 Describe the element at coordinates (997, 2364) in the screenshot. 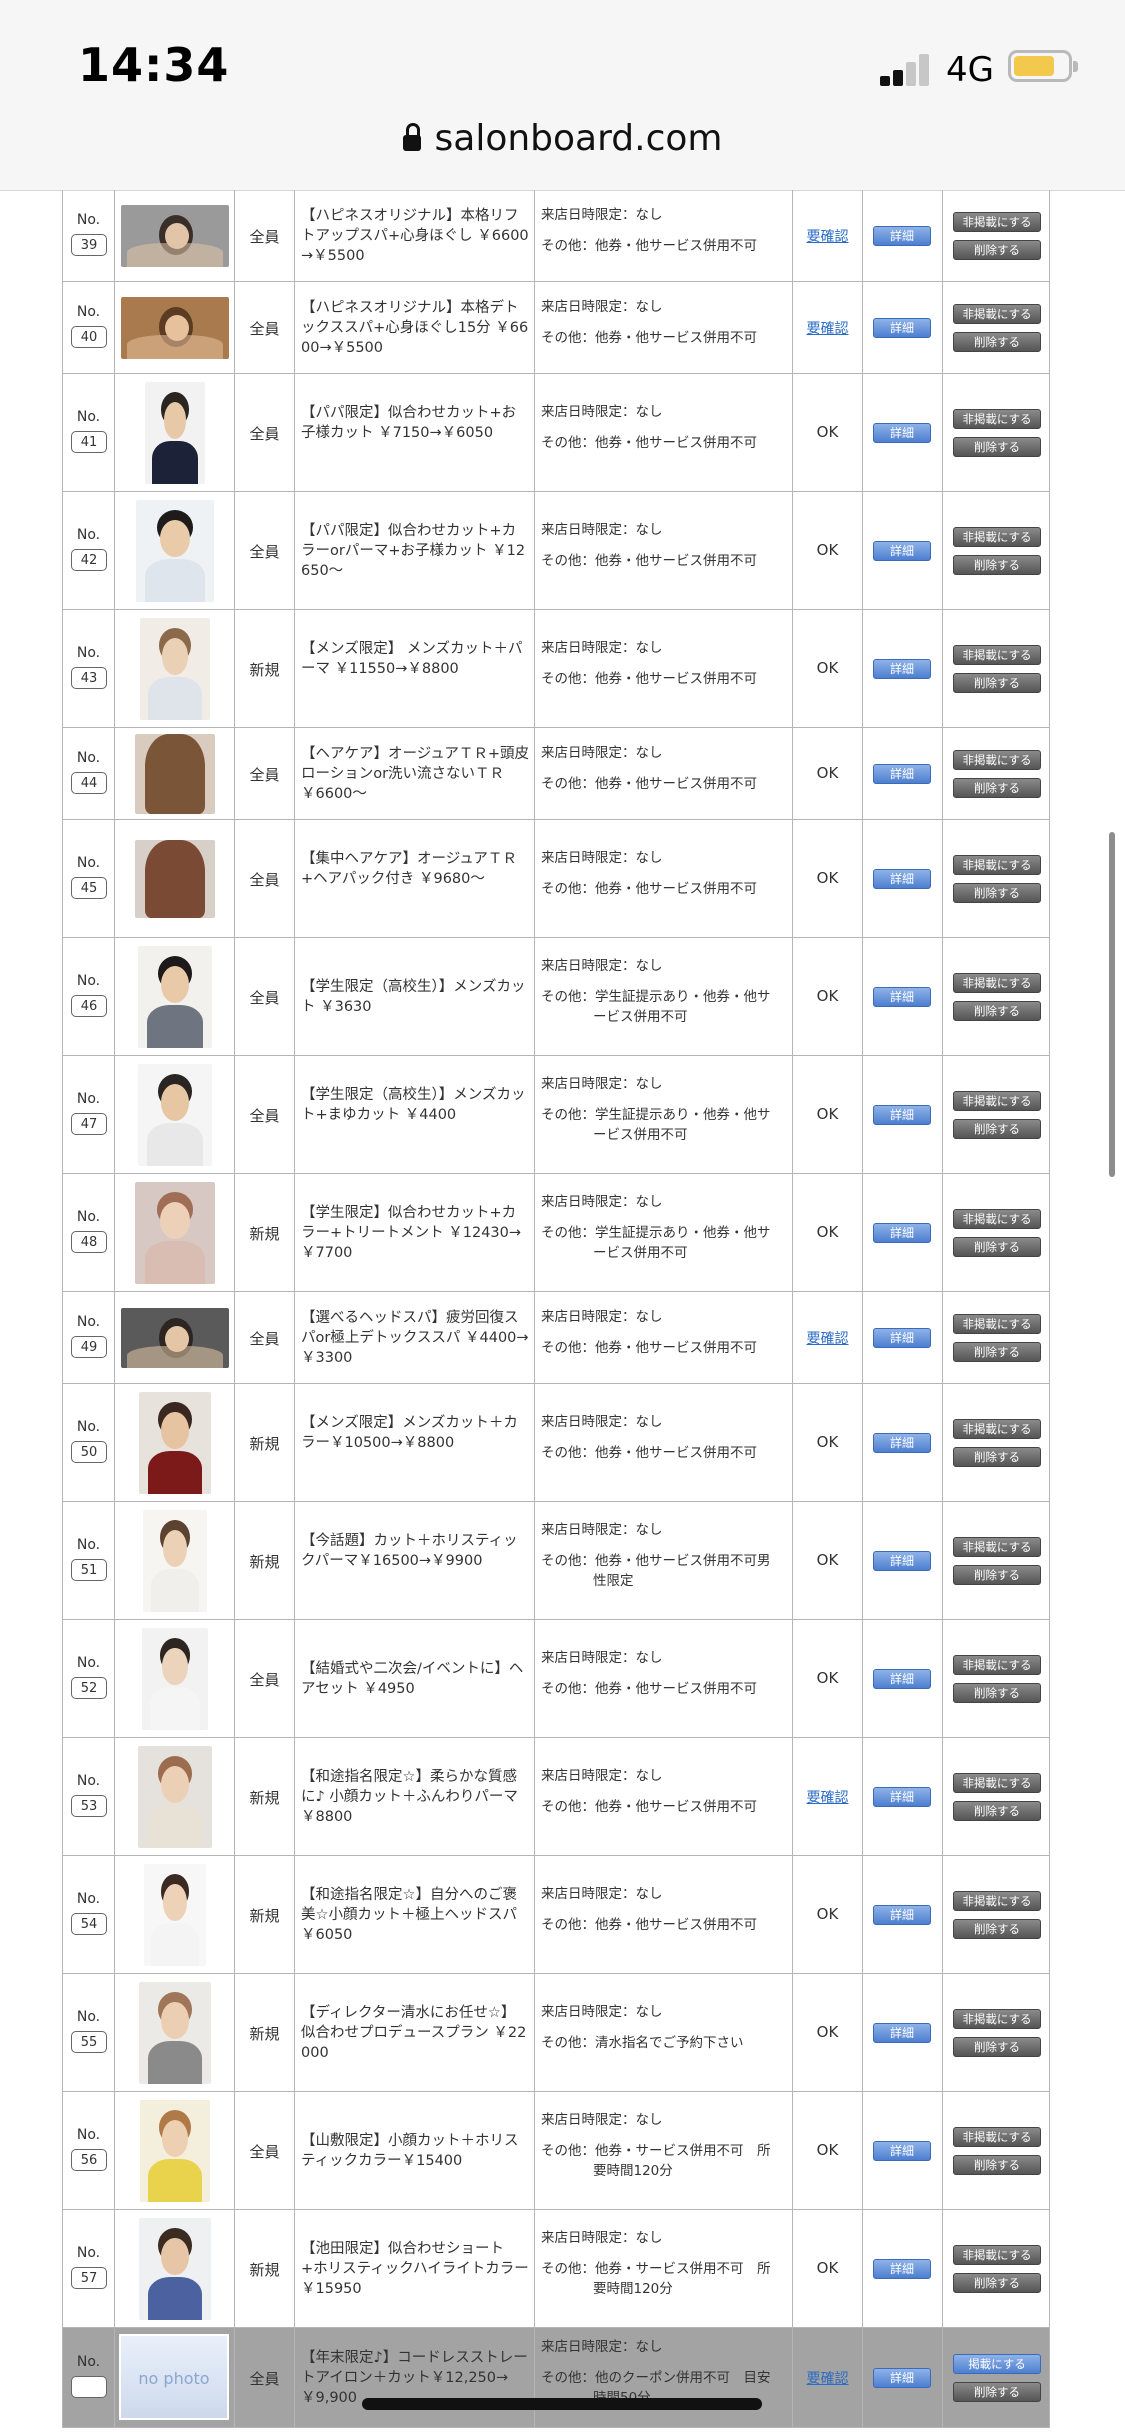

I see `publish-button: 掲載にする` at that location.